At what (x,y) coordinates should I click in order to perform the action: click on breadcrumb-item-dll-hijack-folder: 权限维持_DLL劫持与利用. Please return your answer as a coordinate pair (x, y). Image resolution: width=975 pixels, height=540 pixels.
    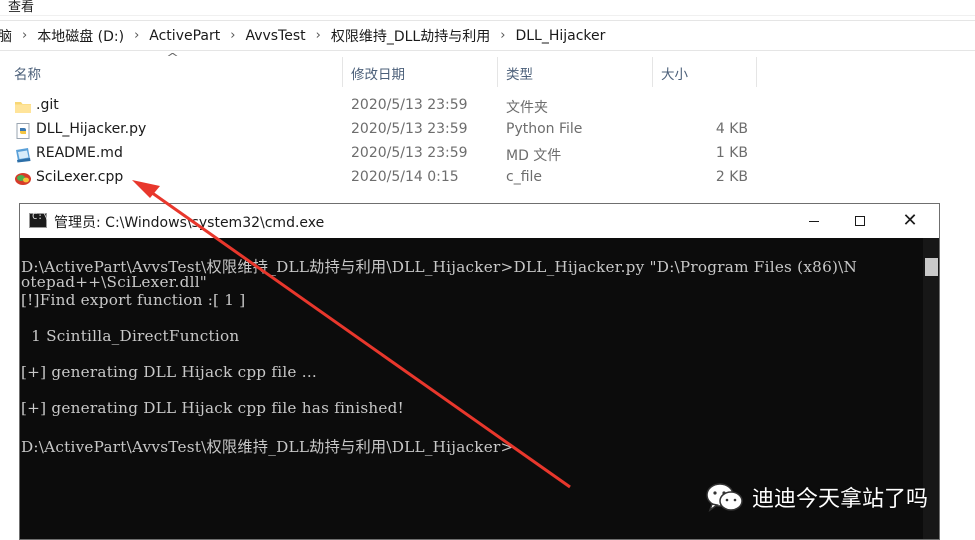
    Looking at the image, I should click on (410, 36).